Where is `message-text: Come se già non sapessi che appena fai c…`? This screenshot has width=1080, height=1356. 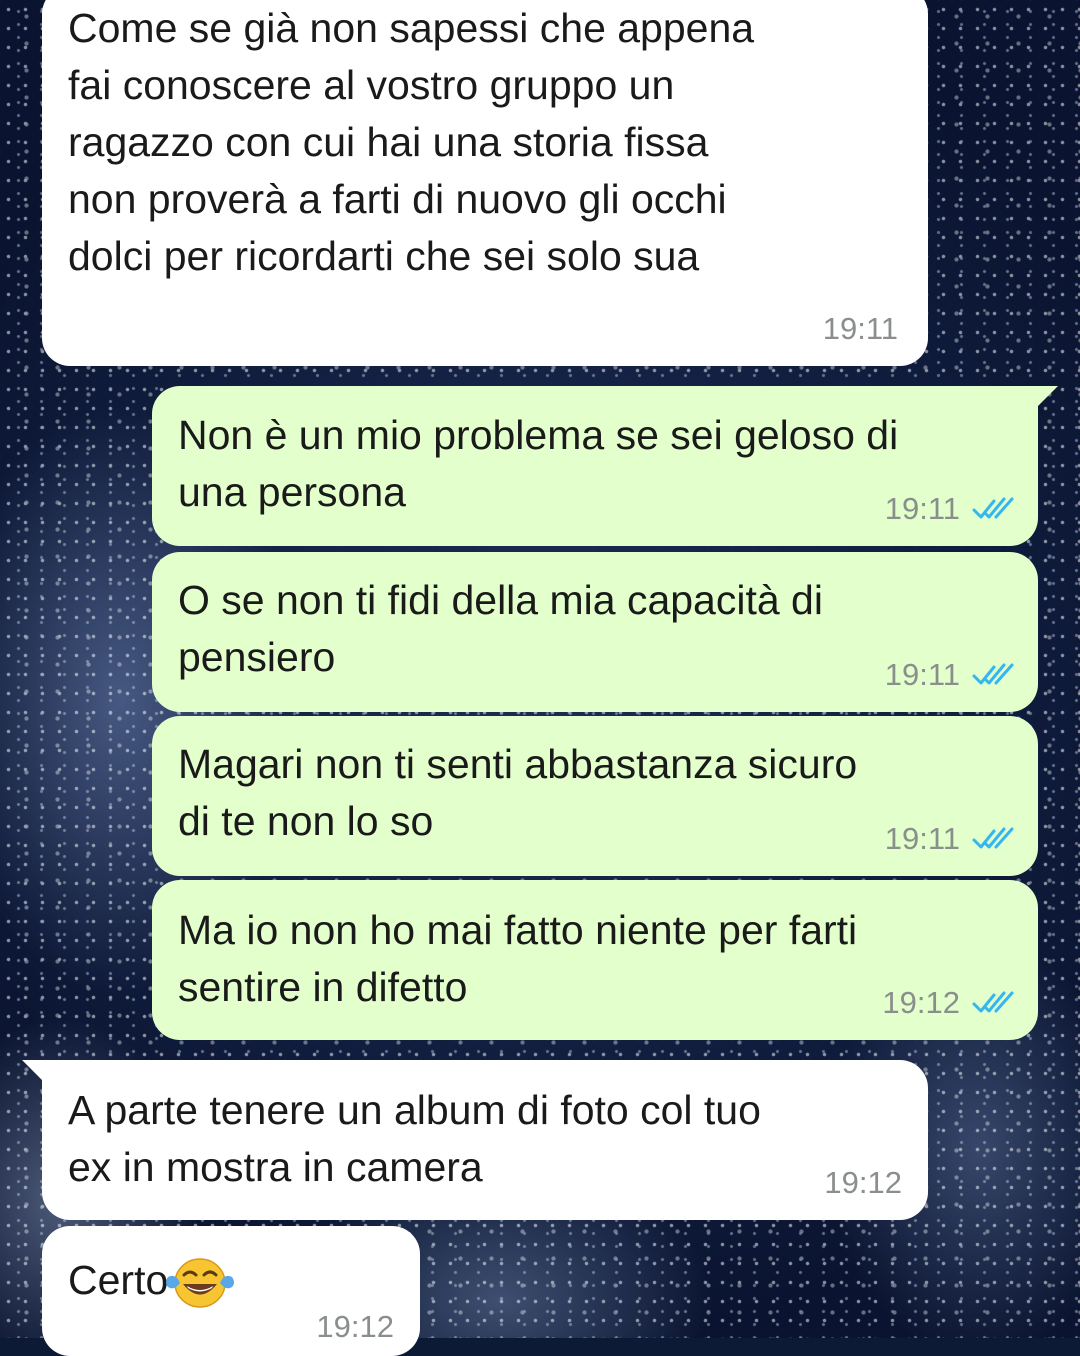
message-text: Come se già non sapessi che appena fai c… is located at coordinates (411, 142).